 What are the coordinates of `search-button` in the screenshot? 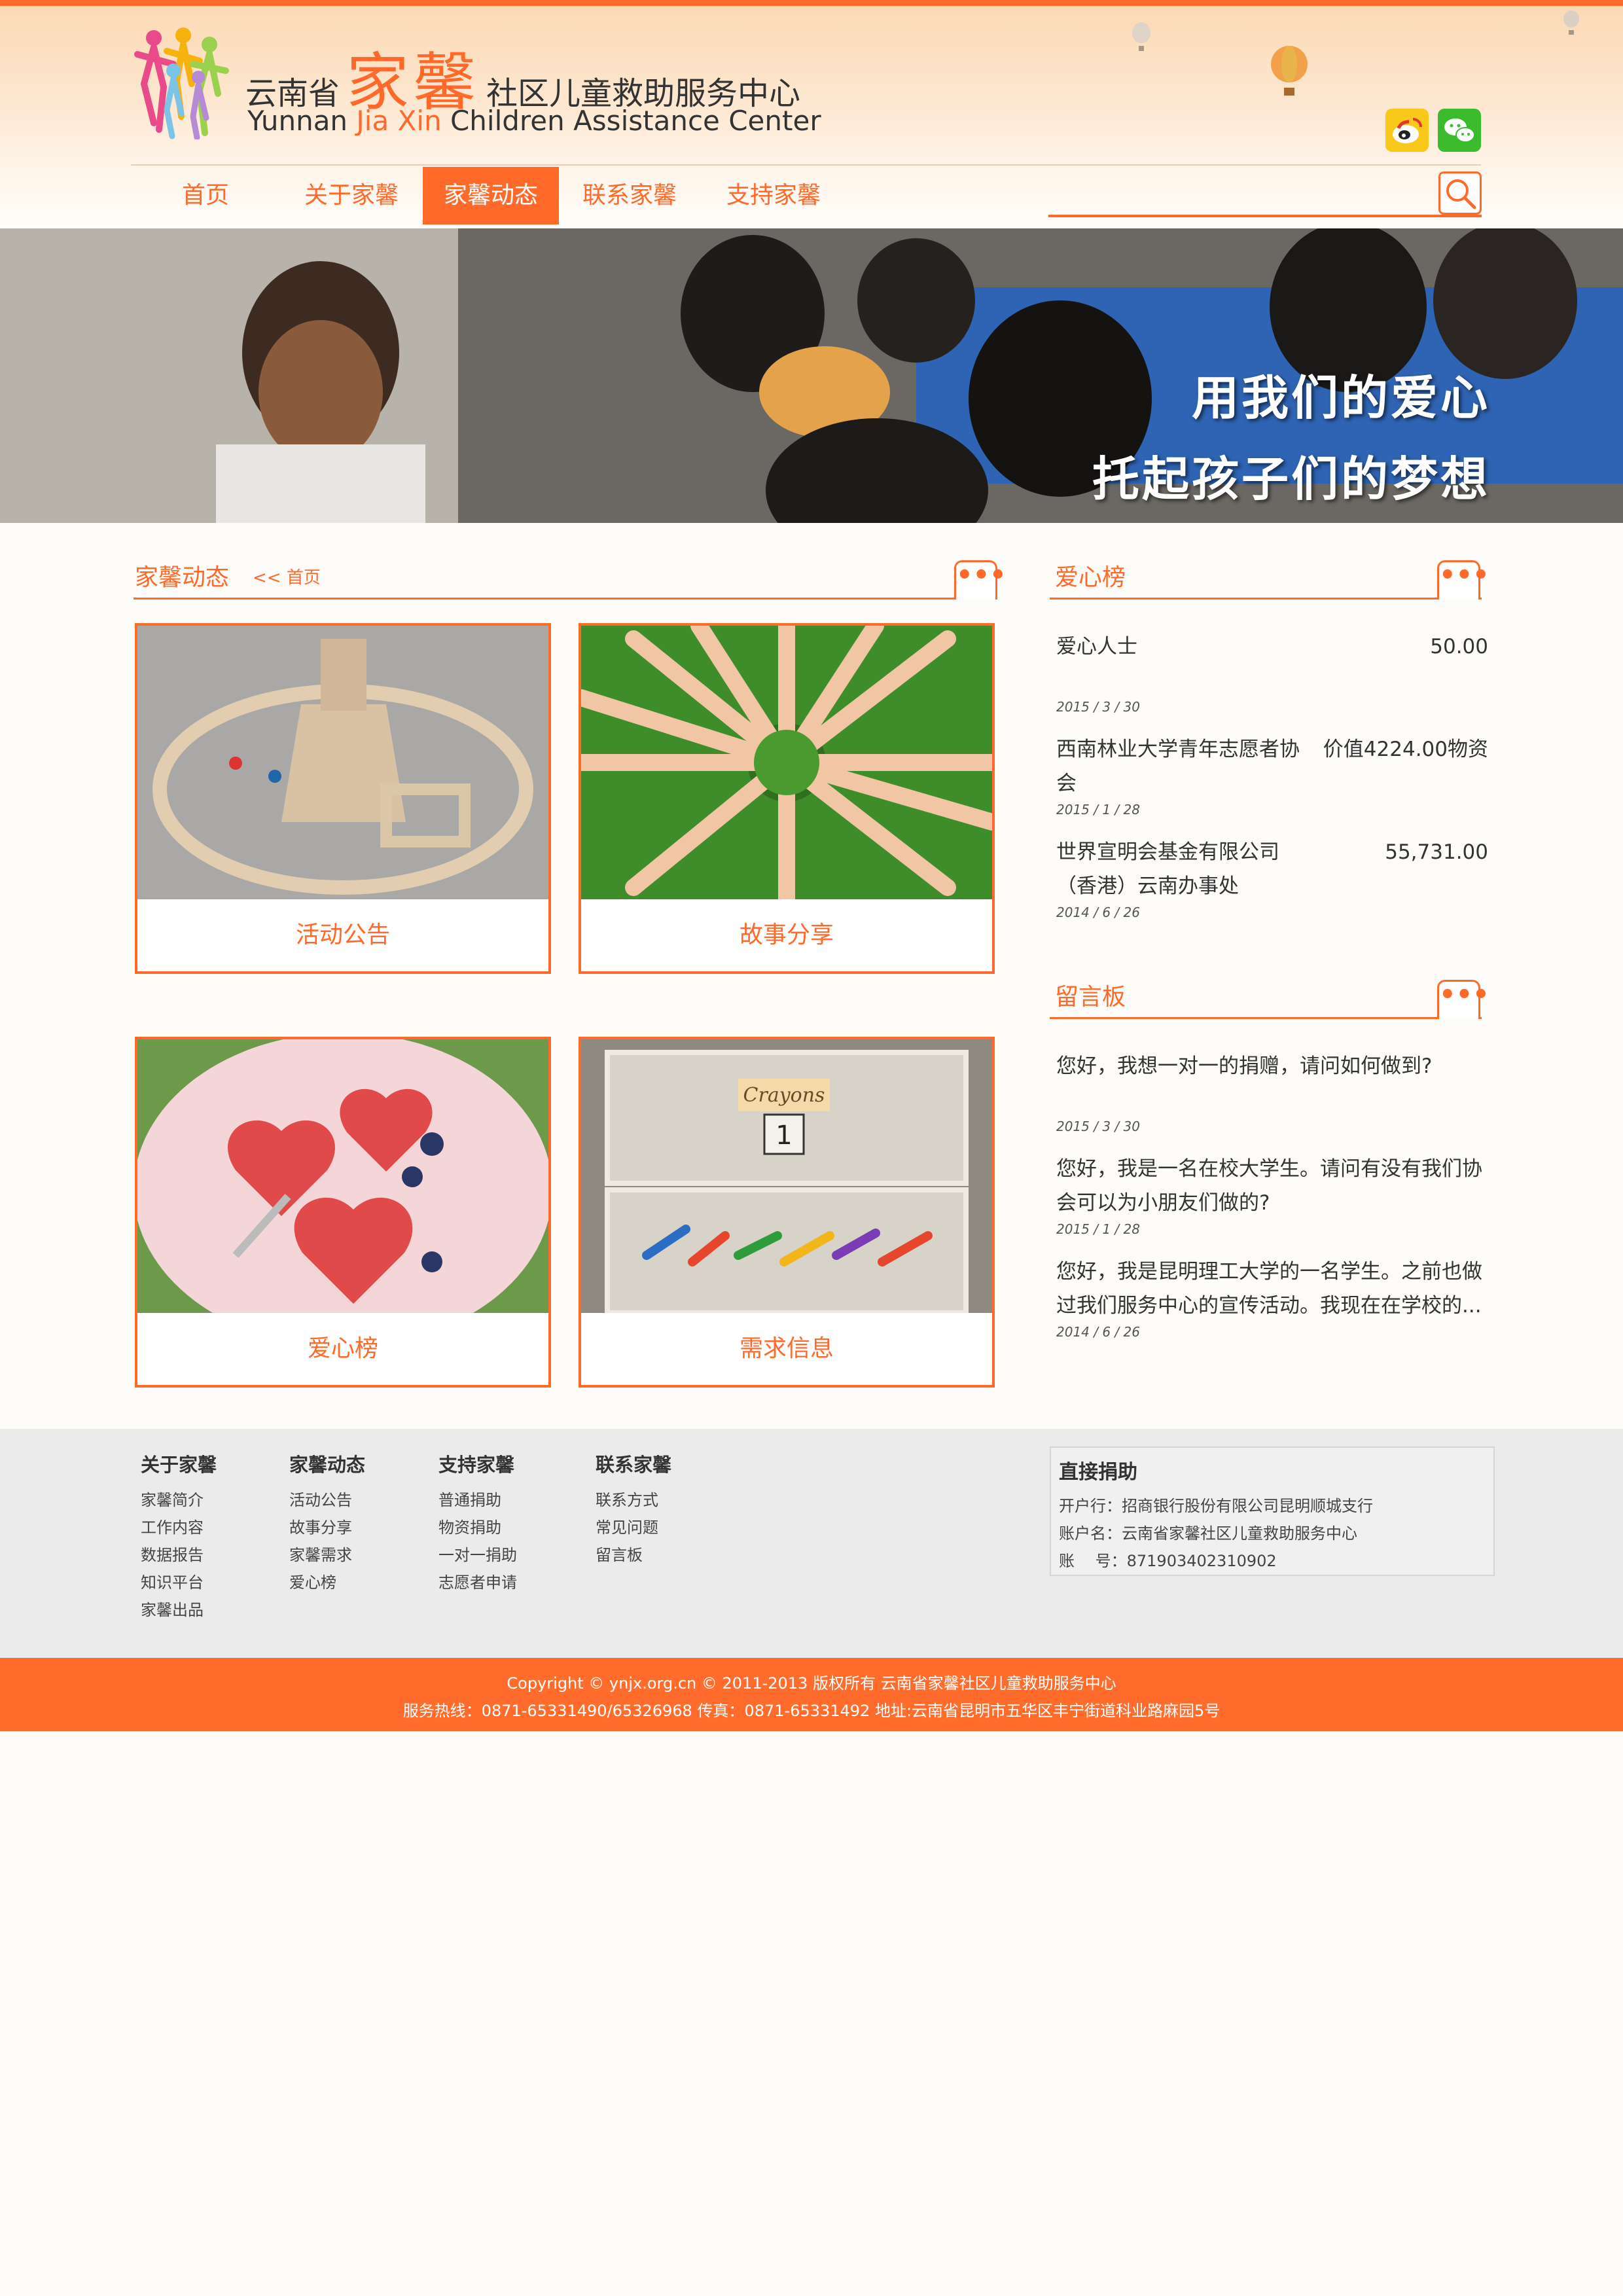 It's located at (1460, 193).